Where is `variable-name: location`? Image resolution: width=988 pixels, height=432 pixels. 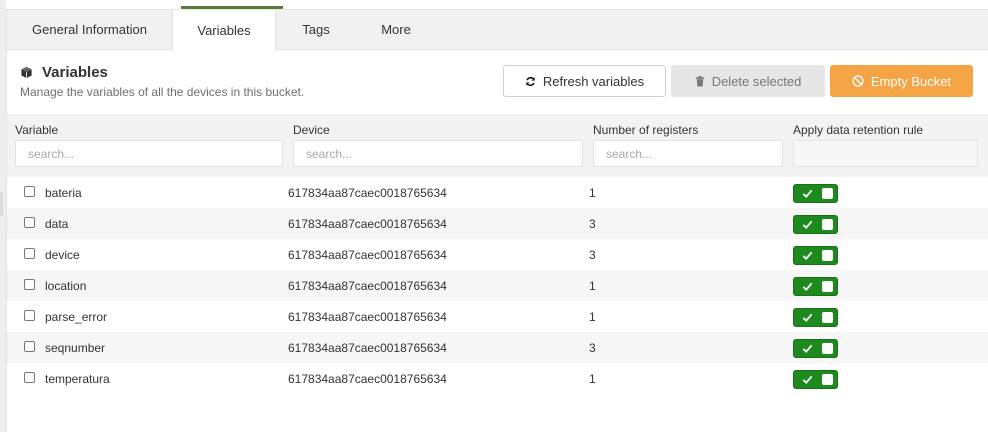
variable-name: location is located at coordinates (66, 286).